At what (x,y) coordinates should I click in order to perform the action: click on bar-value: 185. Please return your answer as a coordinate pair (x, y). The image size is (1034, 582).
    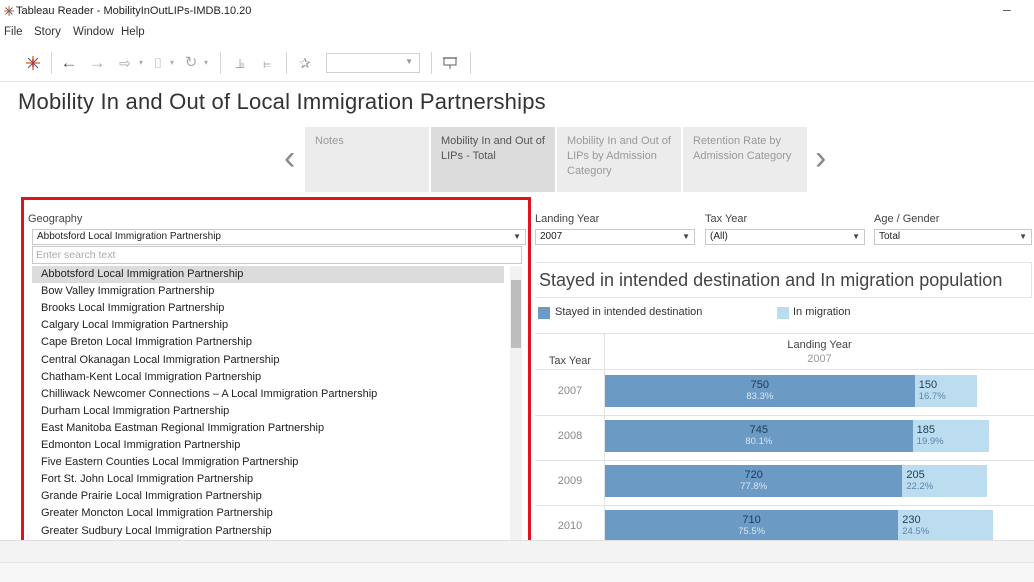
    Looking at the image, I should click on (926, 430).